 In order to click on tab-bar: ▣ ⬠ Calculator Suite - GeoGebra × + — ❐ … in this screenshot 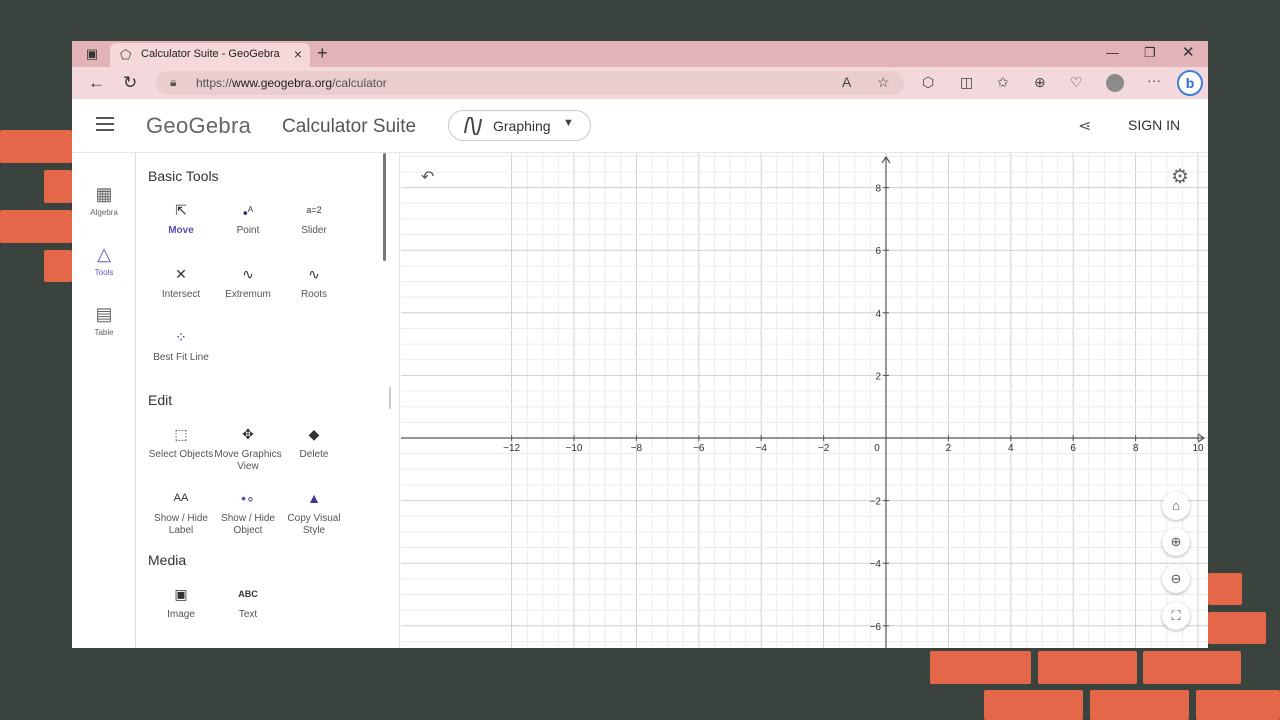, I will do `click(640, 54)`.